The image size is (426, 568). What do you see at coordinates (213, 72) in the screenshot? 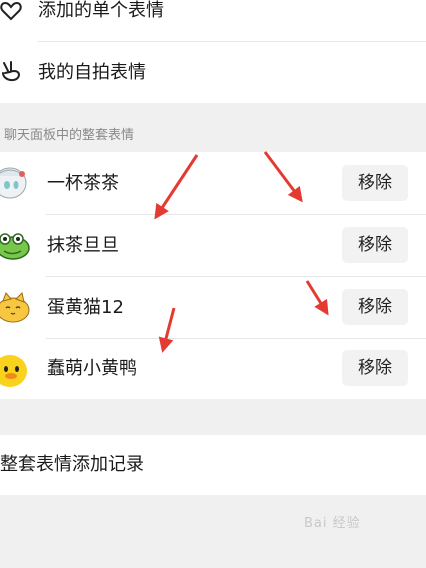
I see `list-item-selfie-stickers: 我的自拍表情` at bounding box center [213, 72].